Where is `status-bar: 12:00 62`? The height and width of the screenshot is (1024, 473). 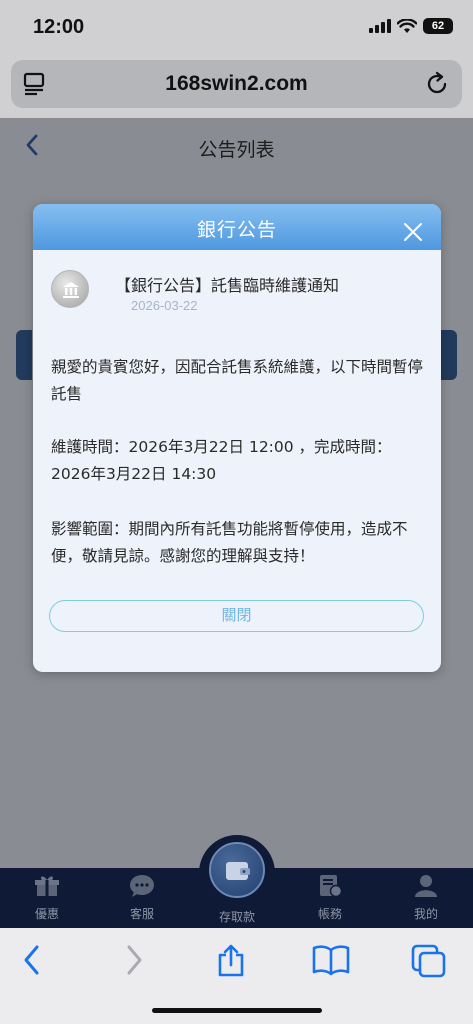 status-bar: 12:00 62 is located at coordinates (236, 28).